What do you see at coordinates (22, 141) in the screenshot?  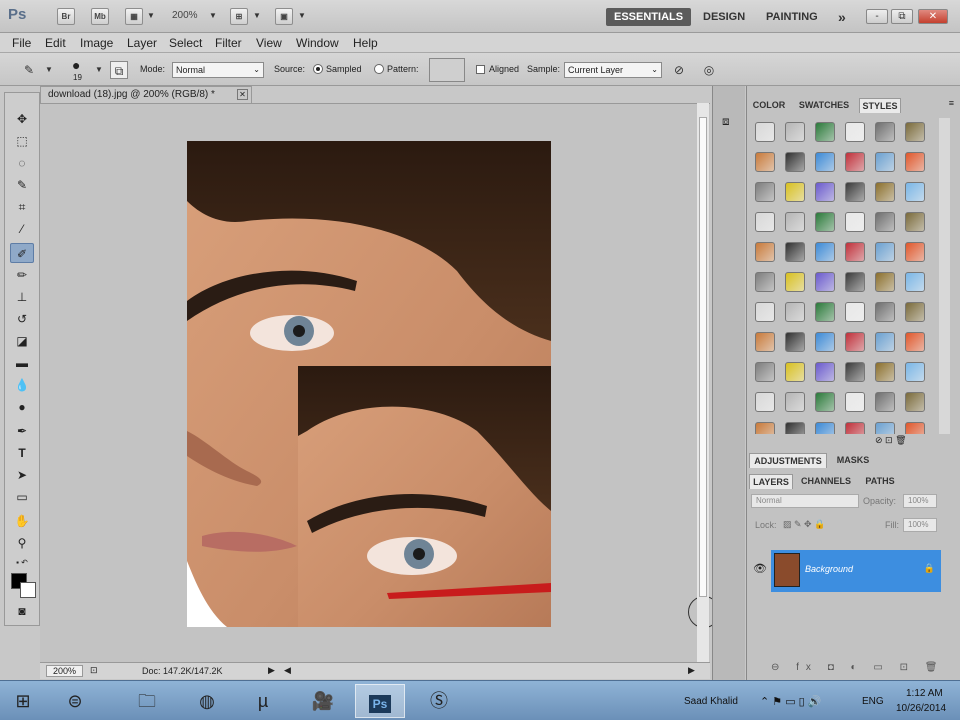 I see `marquee-tool-icon: ⬚` at bounding box center [22, 141].